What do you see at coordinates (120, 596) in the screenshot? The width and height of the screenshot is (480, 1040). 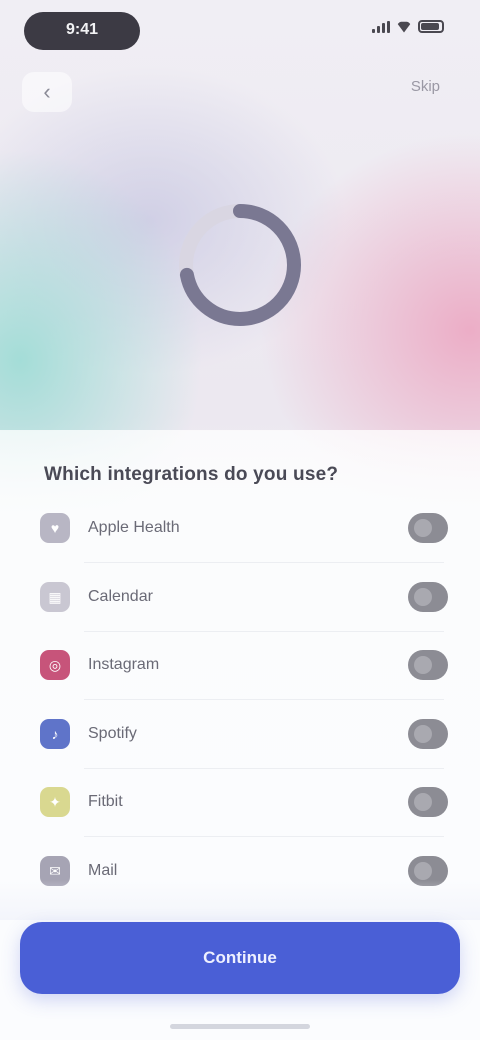 I see `integration-label: Calendar` at bounding box center [120, 596].